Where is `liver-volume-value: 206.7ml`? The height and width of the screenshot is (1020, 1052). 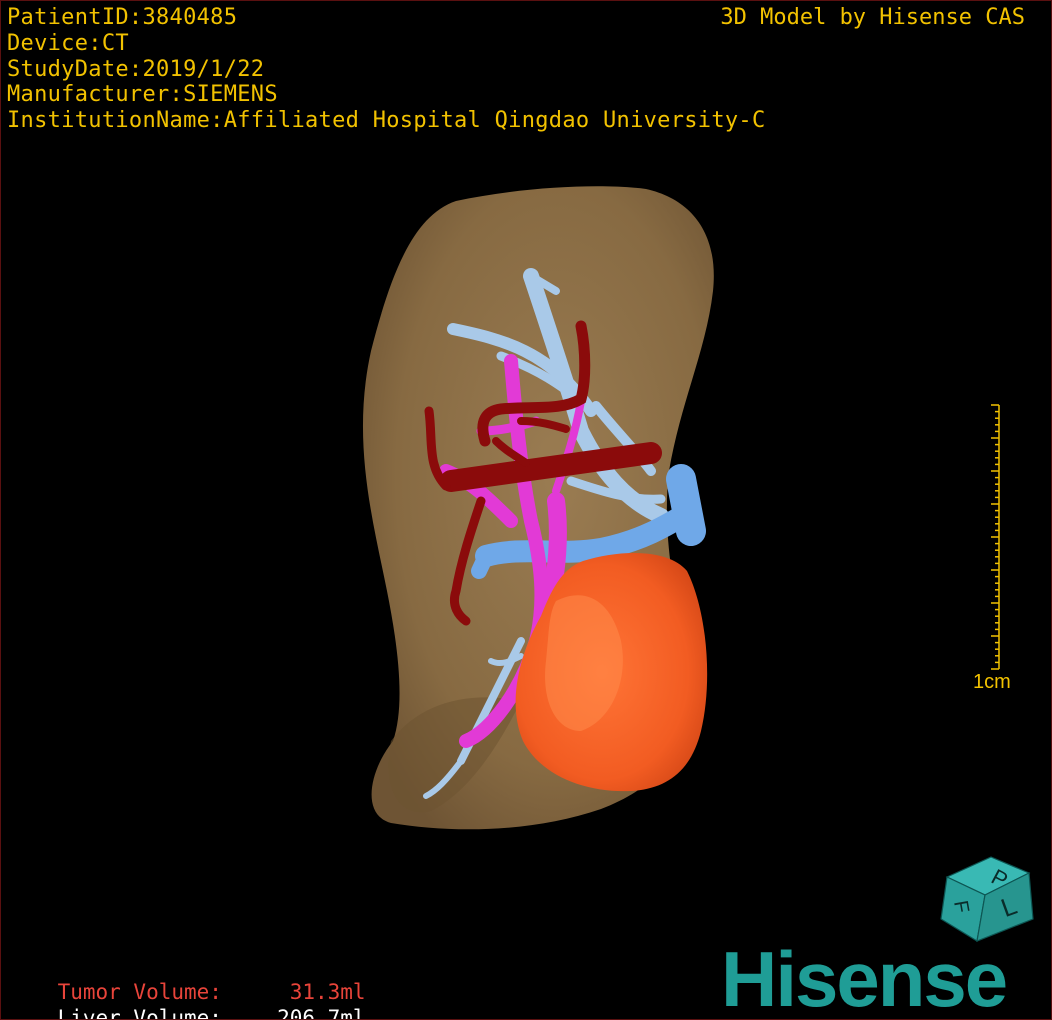
liver-volume-value: 206.7ml is located at coordinates (321, 1013).